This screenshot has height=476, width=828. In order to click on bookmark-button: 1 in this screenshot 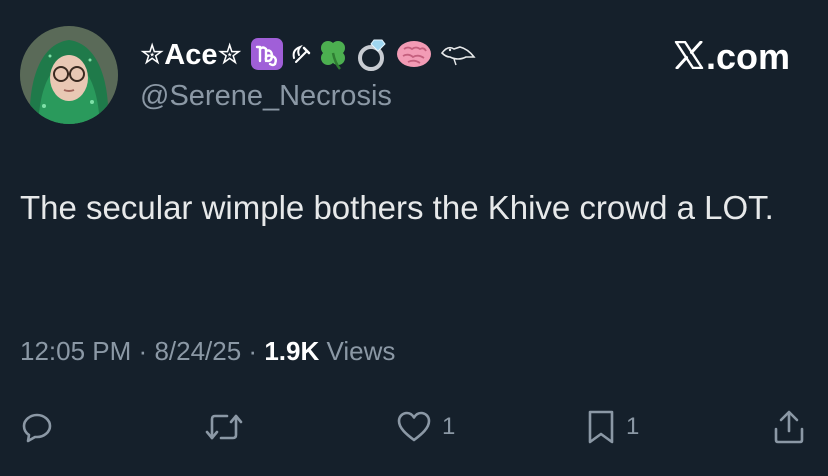, I will do `click(612, 427)`.